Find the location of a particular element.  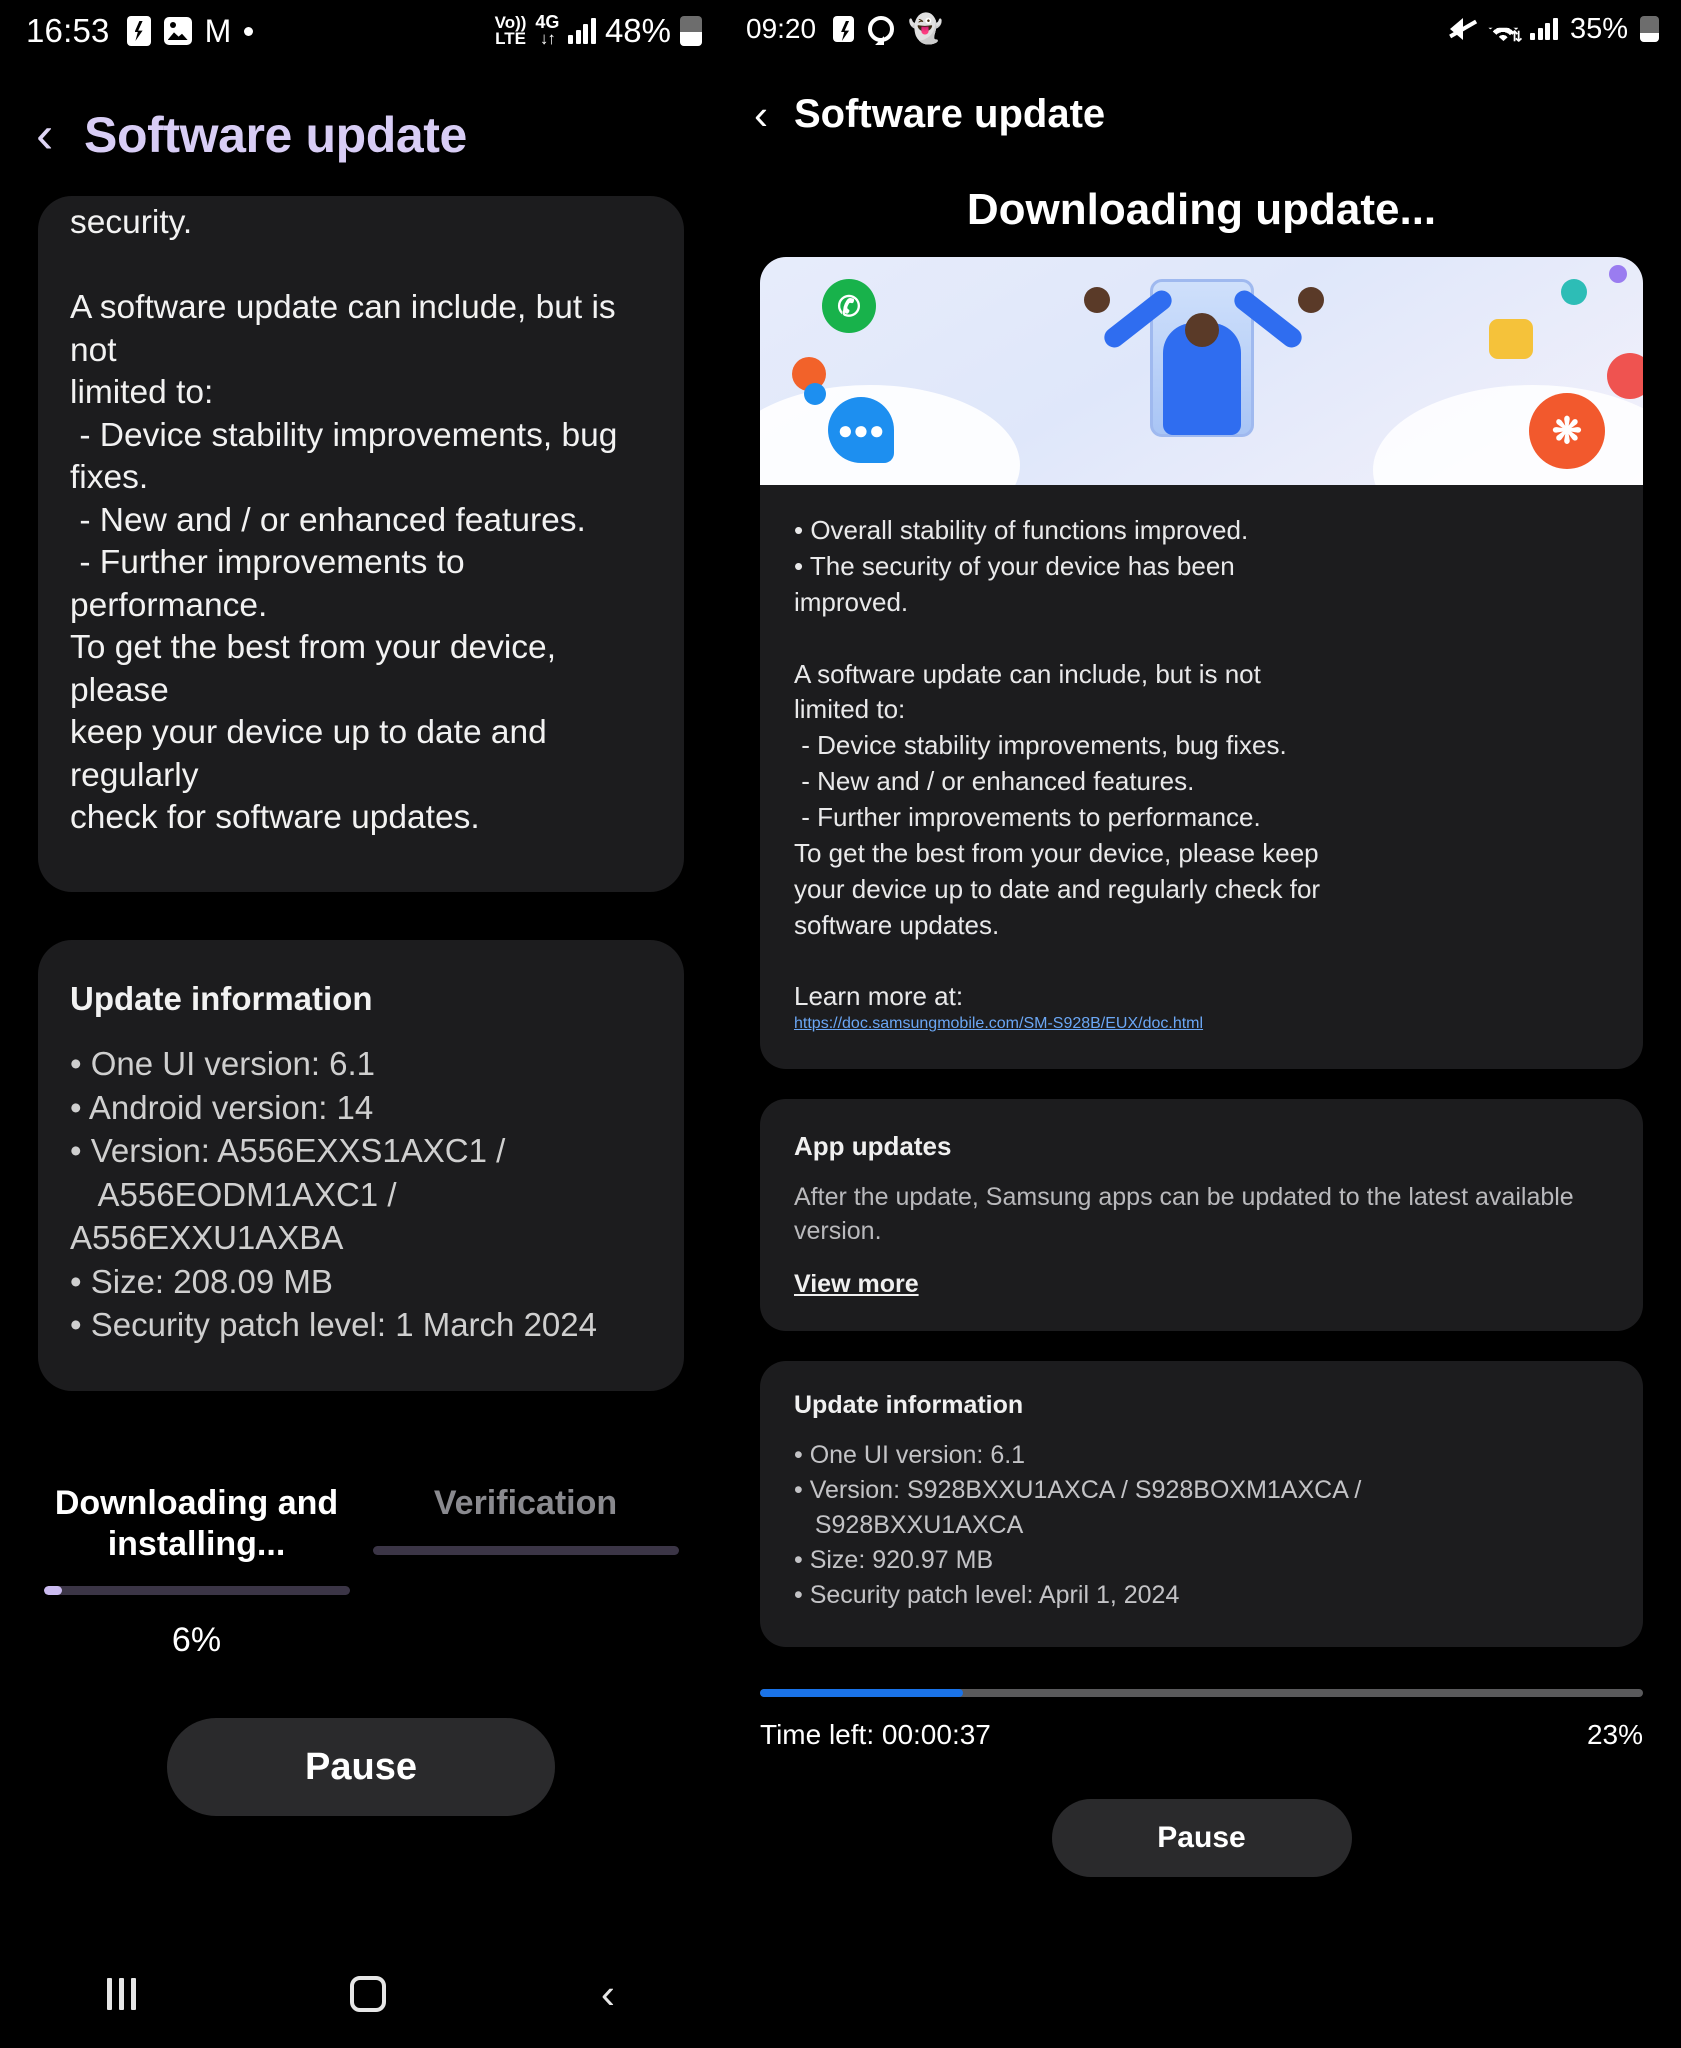

download-progress-section: Time left: 00:00:37 23% Pause is located at coordinates (1201, 1783).